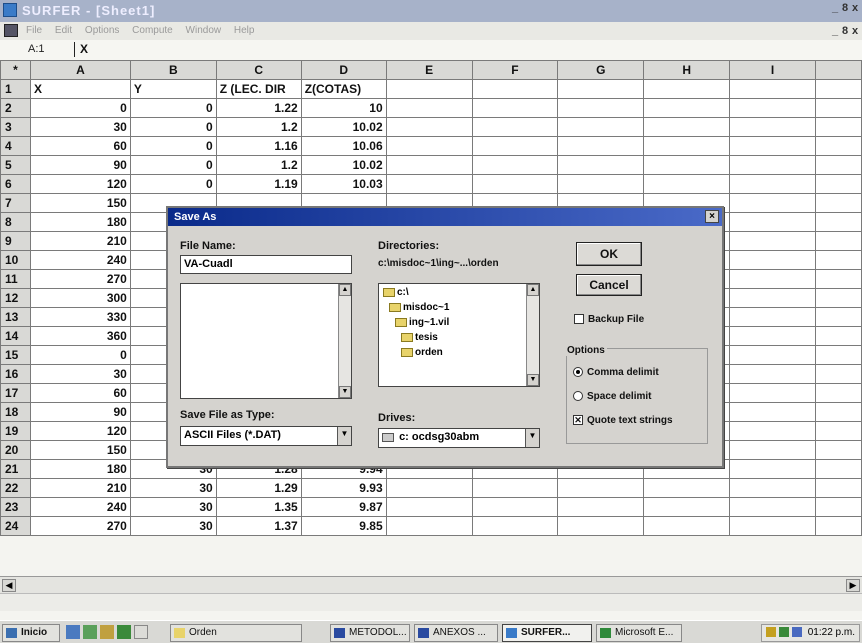  I want to click on cell-a: X, so click(80, 89).